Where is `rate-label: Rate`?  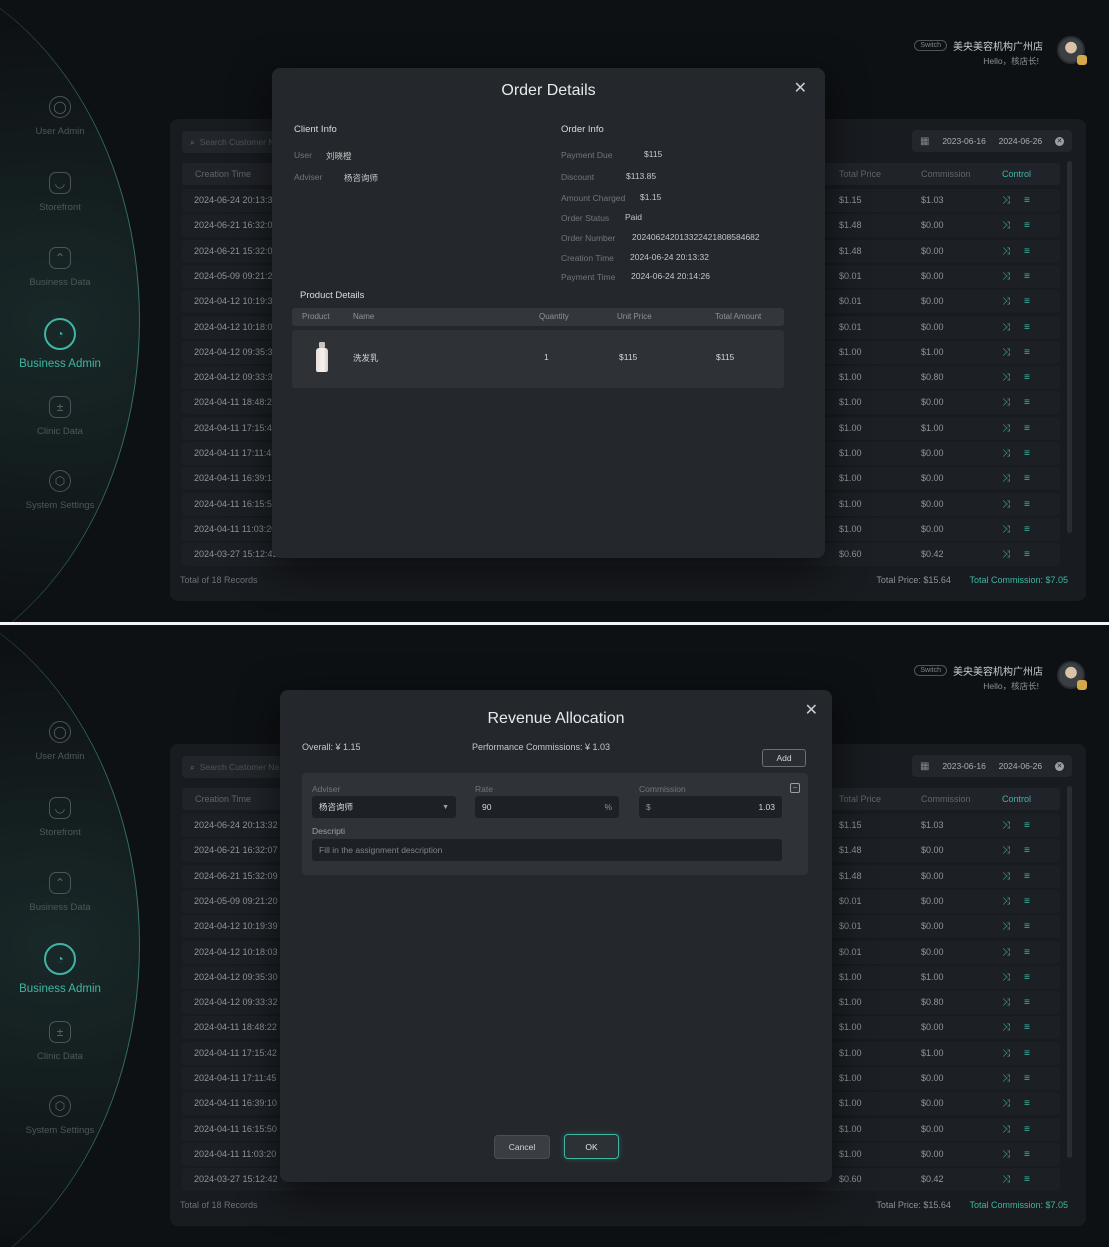 rate-label: Rate is located at coordinates (484, 789).